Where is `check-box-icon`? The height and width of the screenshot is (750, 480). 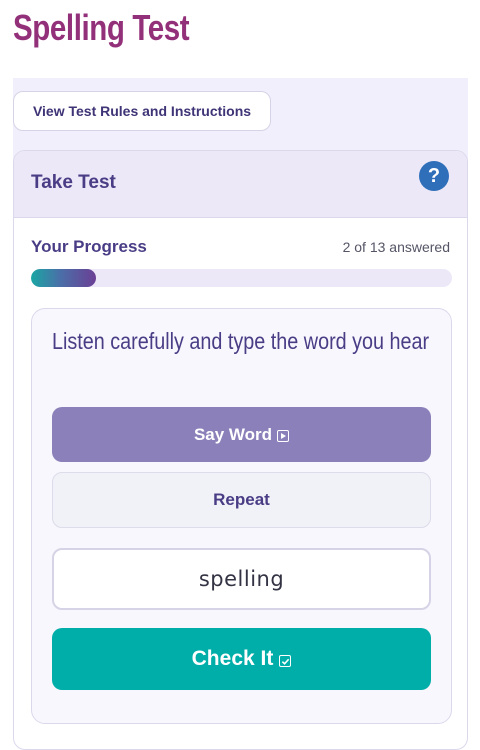
check-box-icon is located at coordinates (285, 661).